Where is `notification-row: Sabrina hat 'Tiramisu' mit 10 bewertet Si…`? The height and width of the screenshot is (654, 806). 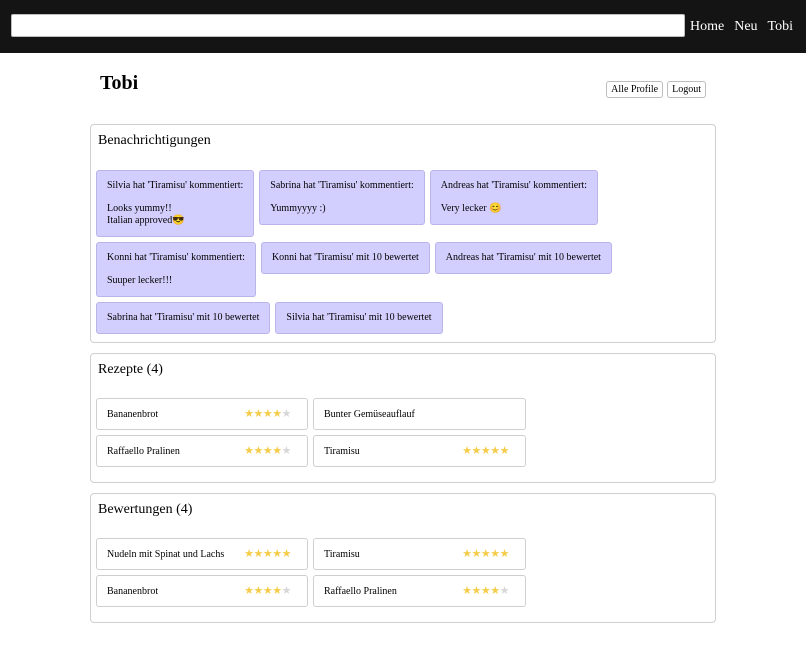
notification-row: Sabrina hat 'Tiramisu' mit 10 bewertet Si… is located at coordinates (403, 318).